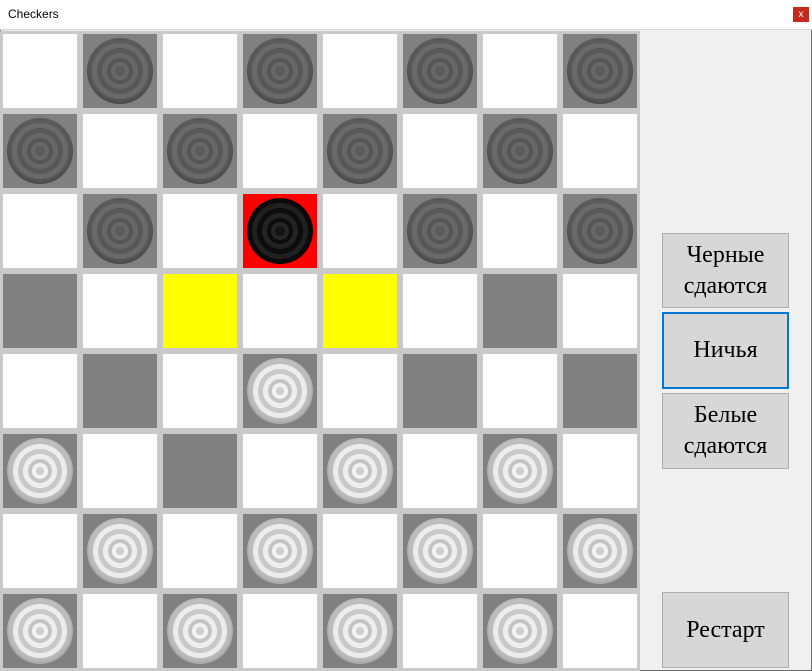 This screenshot has height=671, width=812. Describe the element at coordinates (33, 14) in the screenshot. I see `window-title: Checkers` at that location.